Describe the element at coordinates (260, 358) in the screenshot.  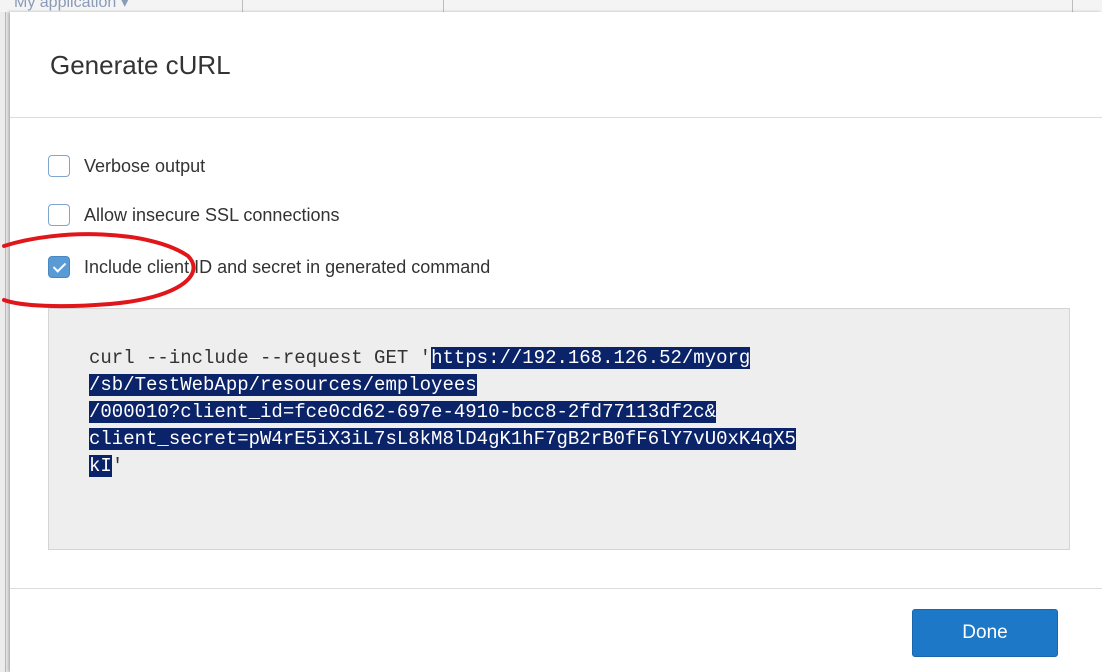
I see `command-prefix: curl --include --request GET '` at that location.